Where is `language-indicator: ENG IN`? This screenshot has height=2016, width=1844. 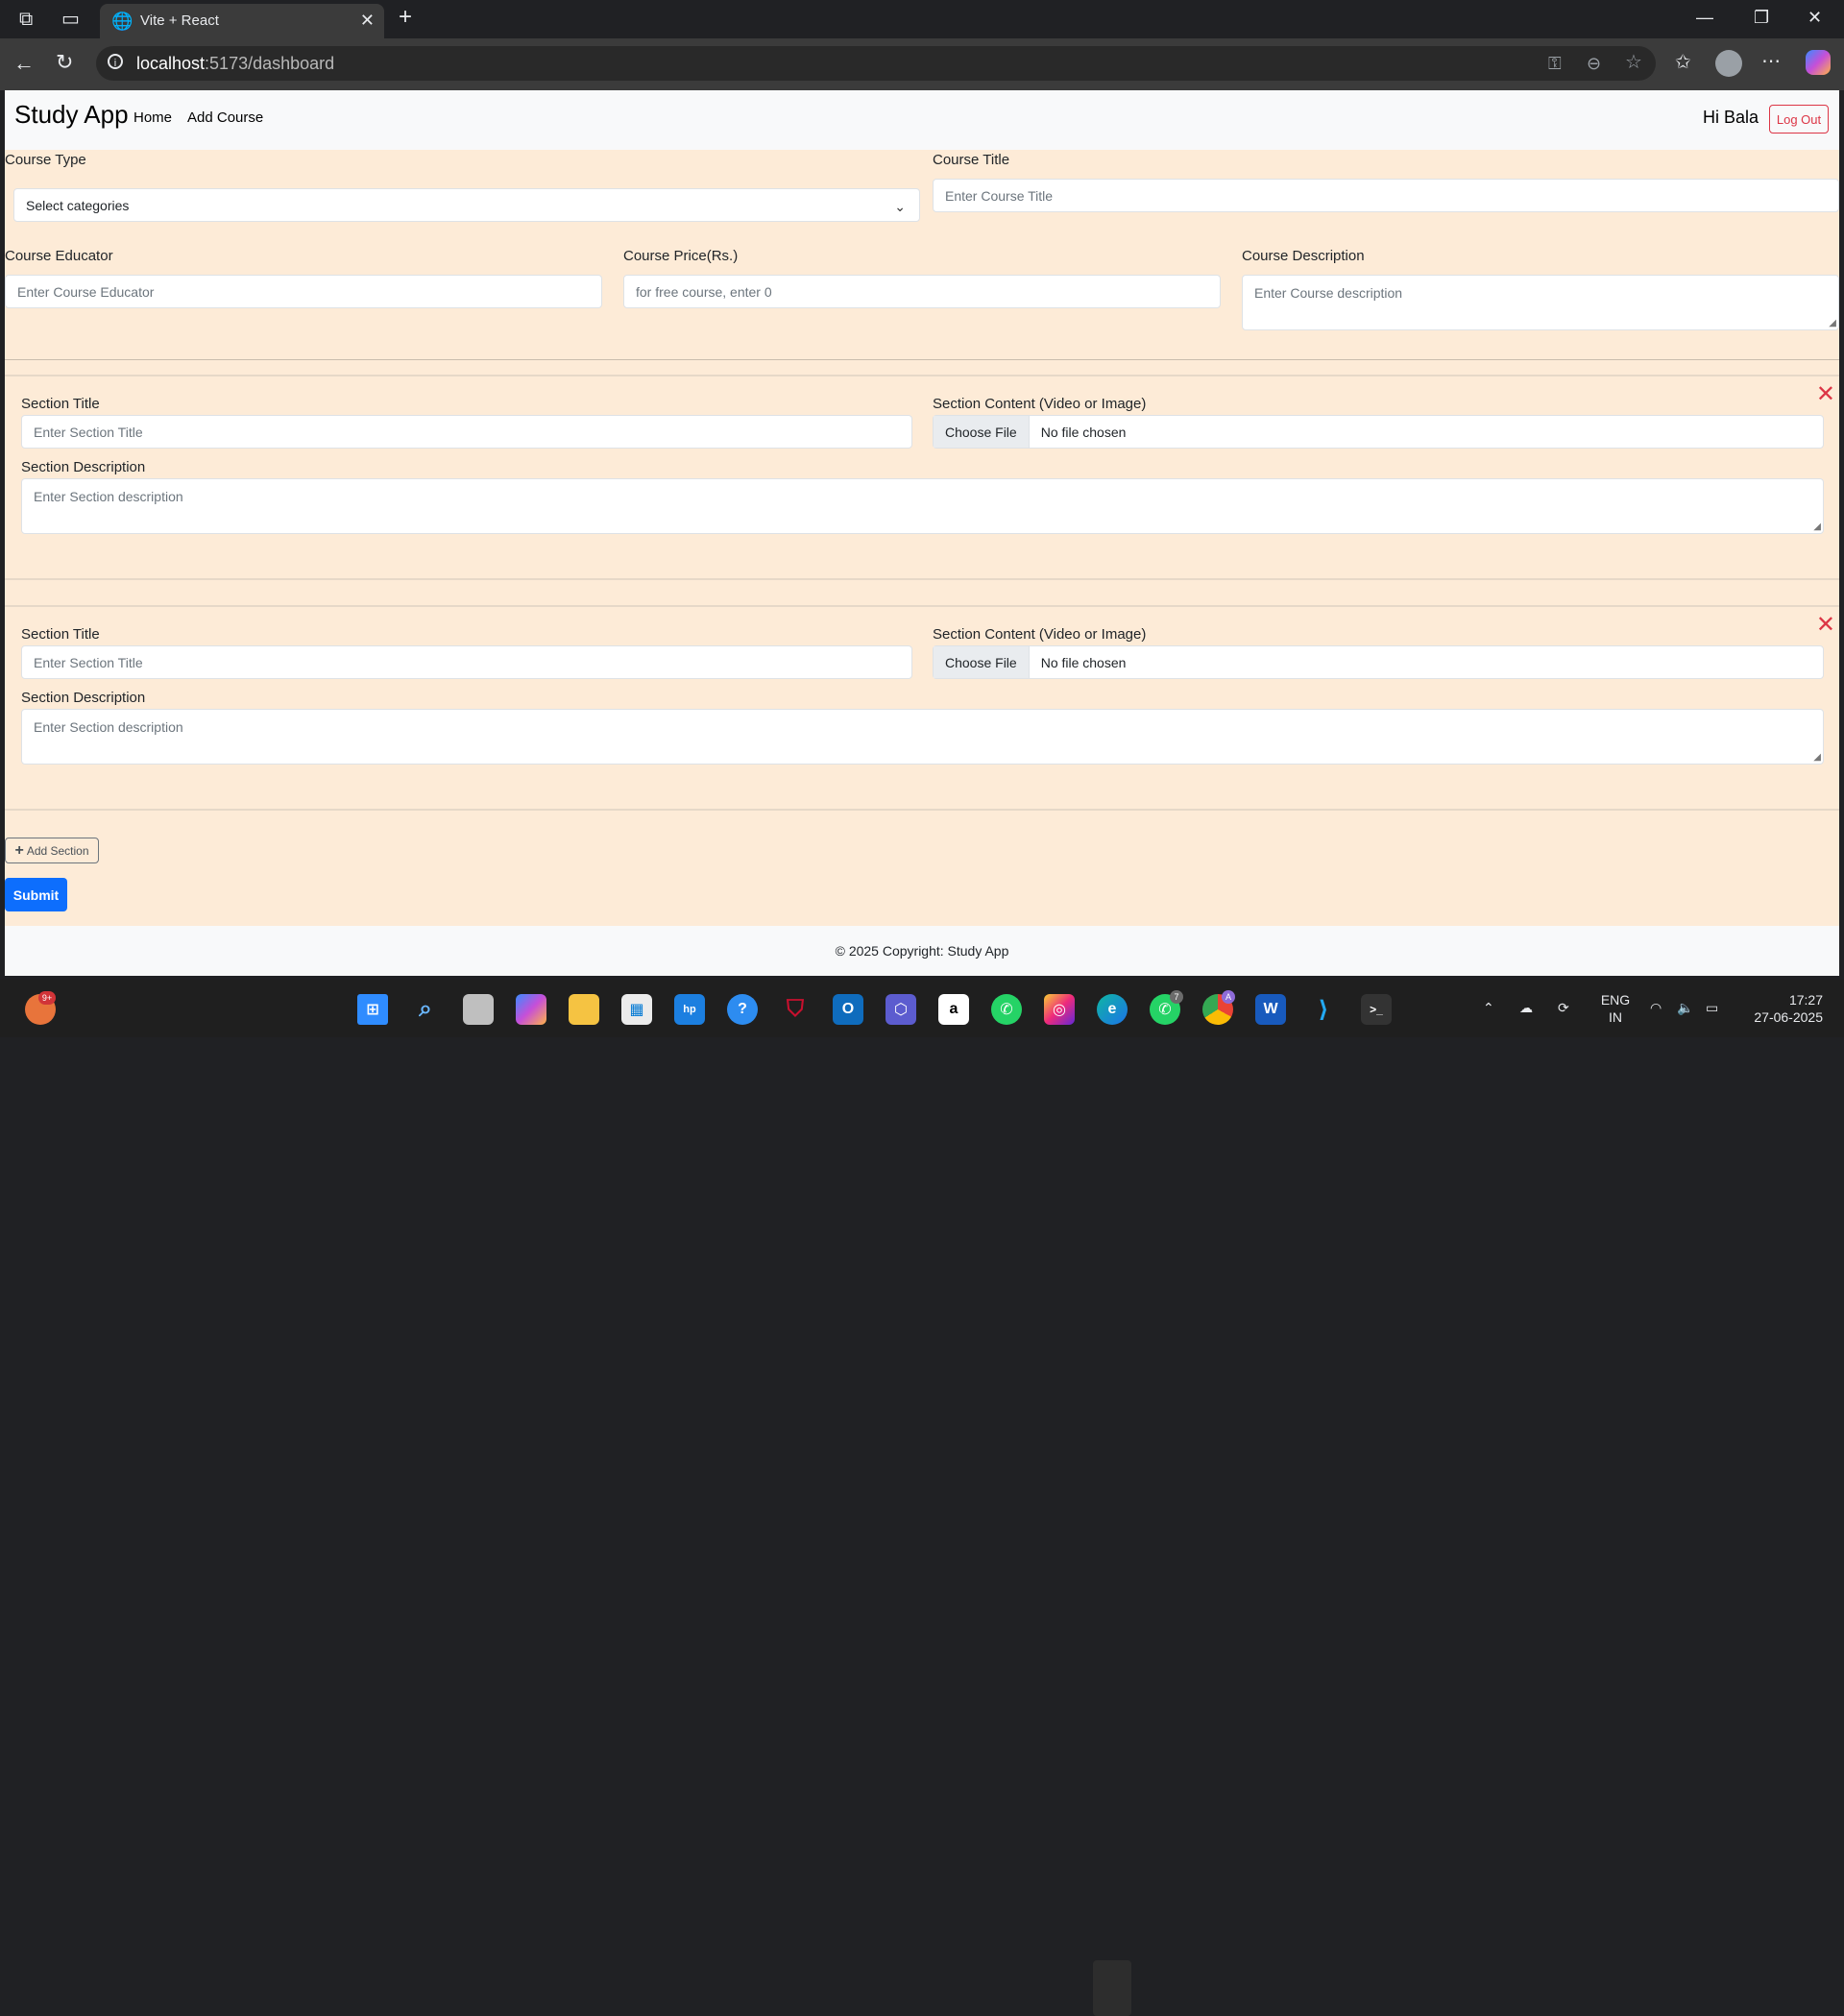 language-indicator: ENG IN is located at coordinates (1615, 1008).